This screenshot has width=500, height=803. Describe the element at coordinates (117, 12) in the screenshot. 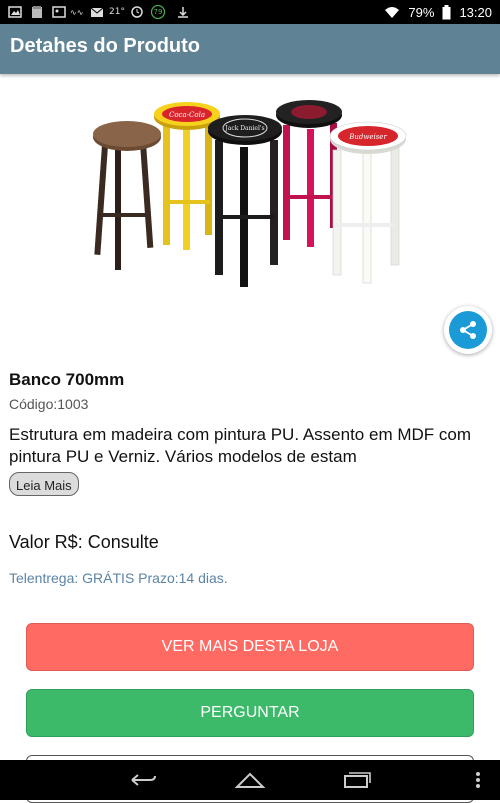

I see `temperature-text: 21°` at that location.